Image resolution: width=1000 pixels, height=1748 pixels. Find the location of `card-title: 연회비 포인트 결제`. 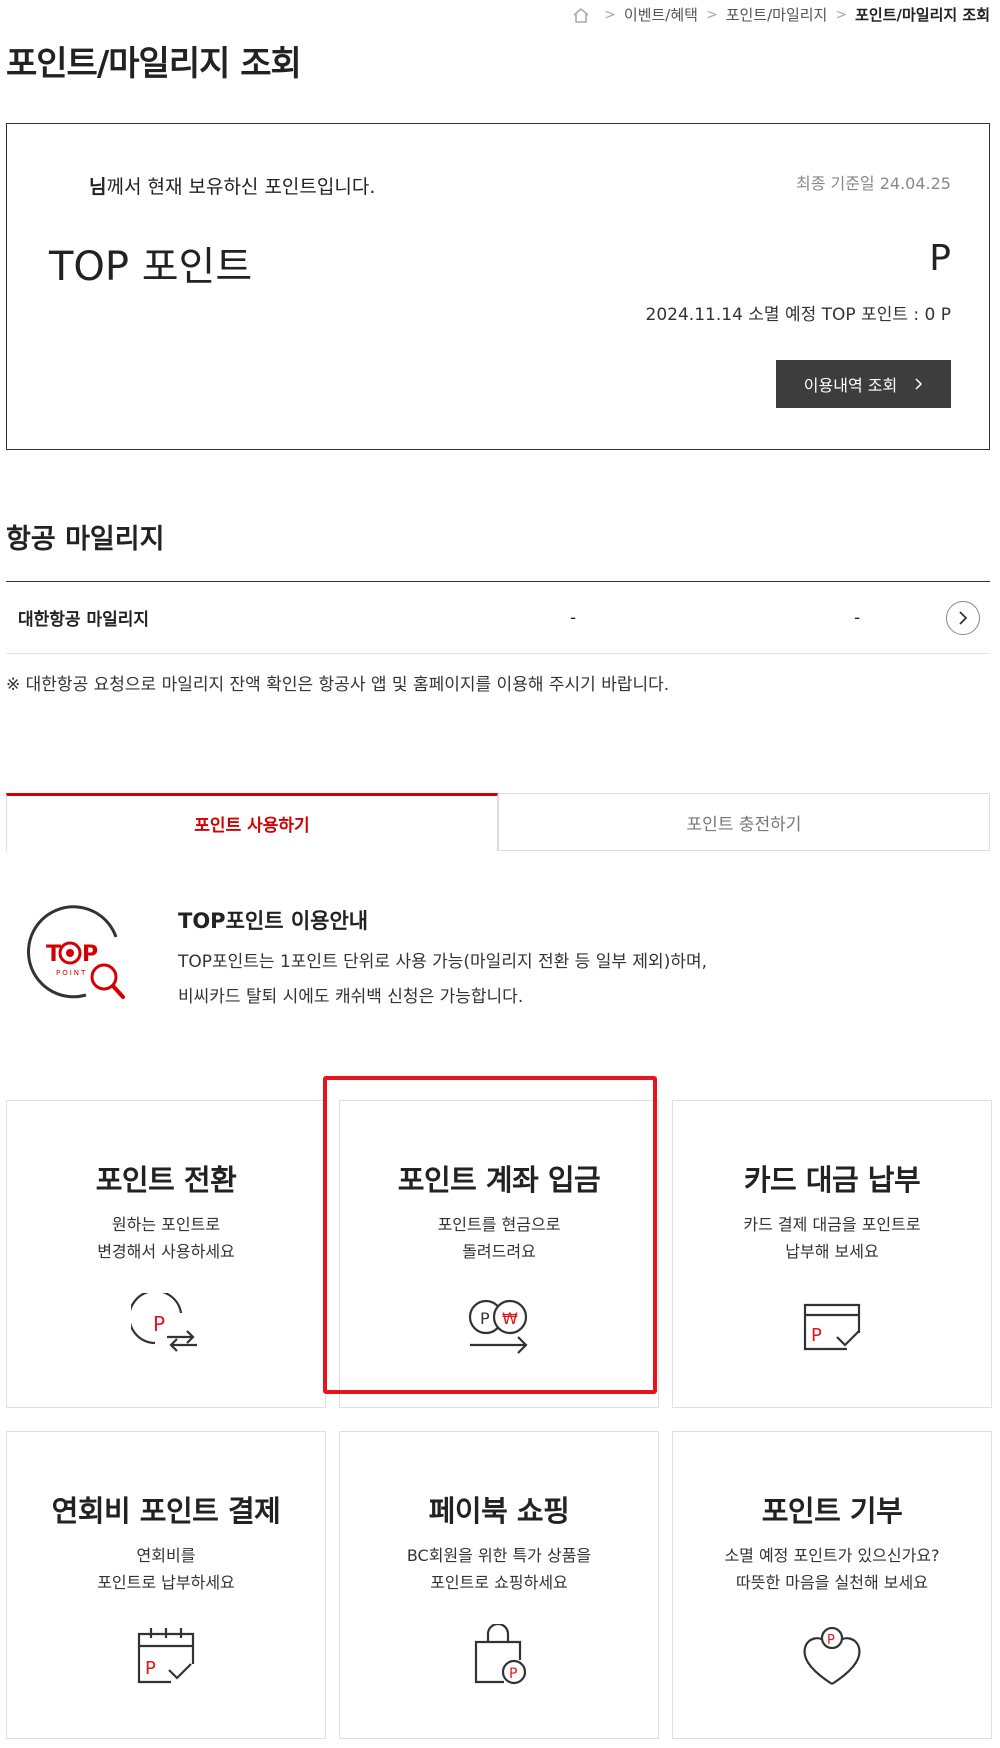

card-title: 연회비 포인트 결제 is located at coordinates (166, 1511).